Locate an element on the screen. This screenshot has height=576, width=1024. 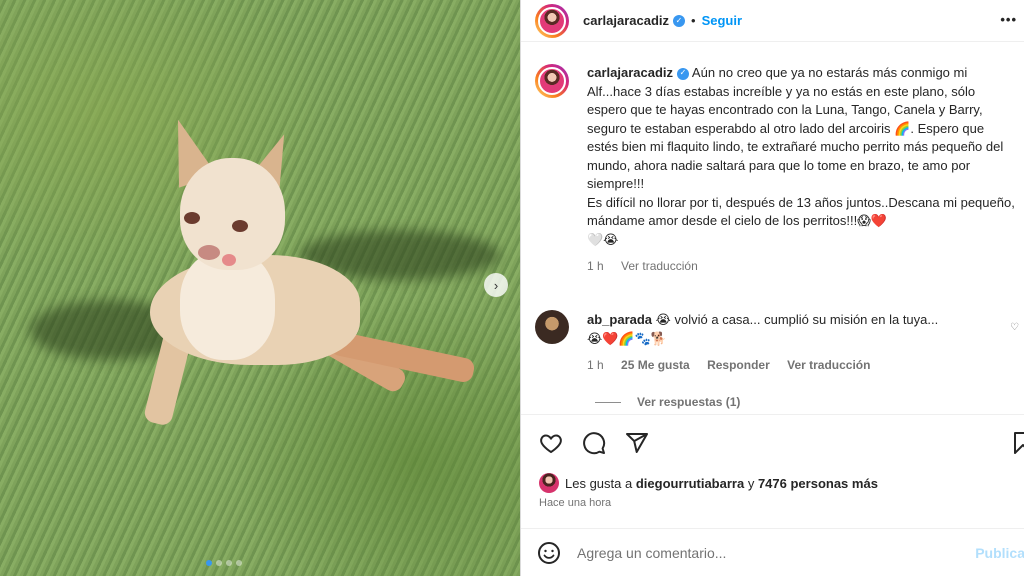
post-header: carlajaracadiz ✓ • Seguir ••• is located at coordinates (772, 21).